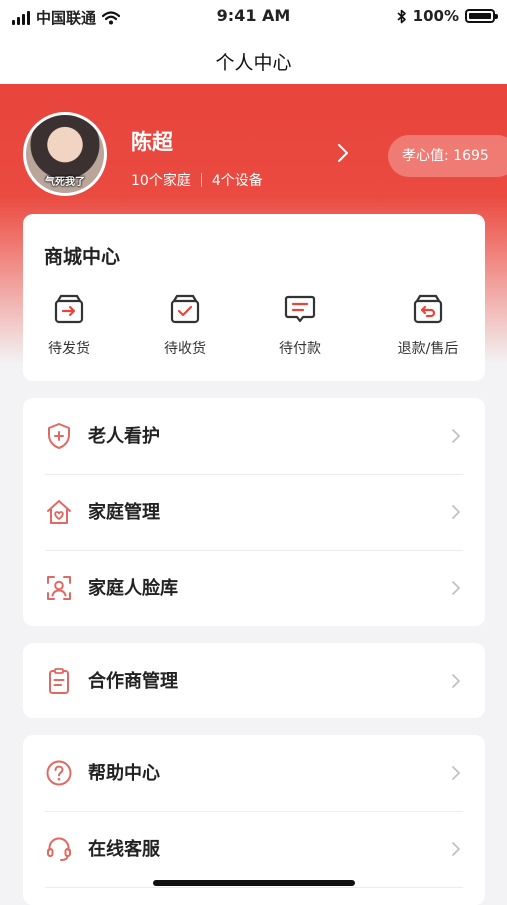 This screenshot has width=507, height=905. Describe the element at coordinates (428, 309) in the screenshot. I see `box-return-icon` at that location.